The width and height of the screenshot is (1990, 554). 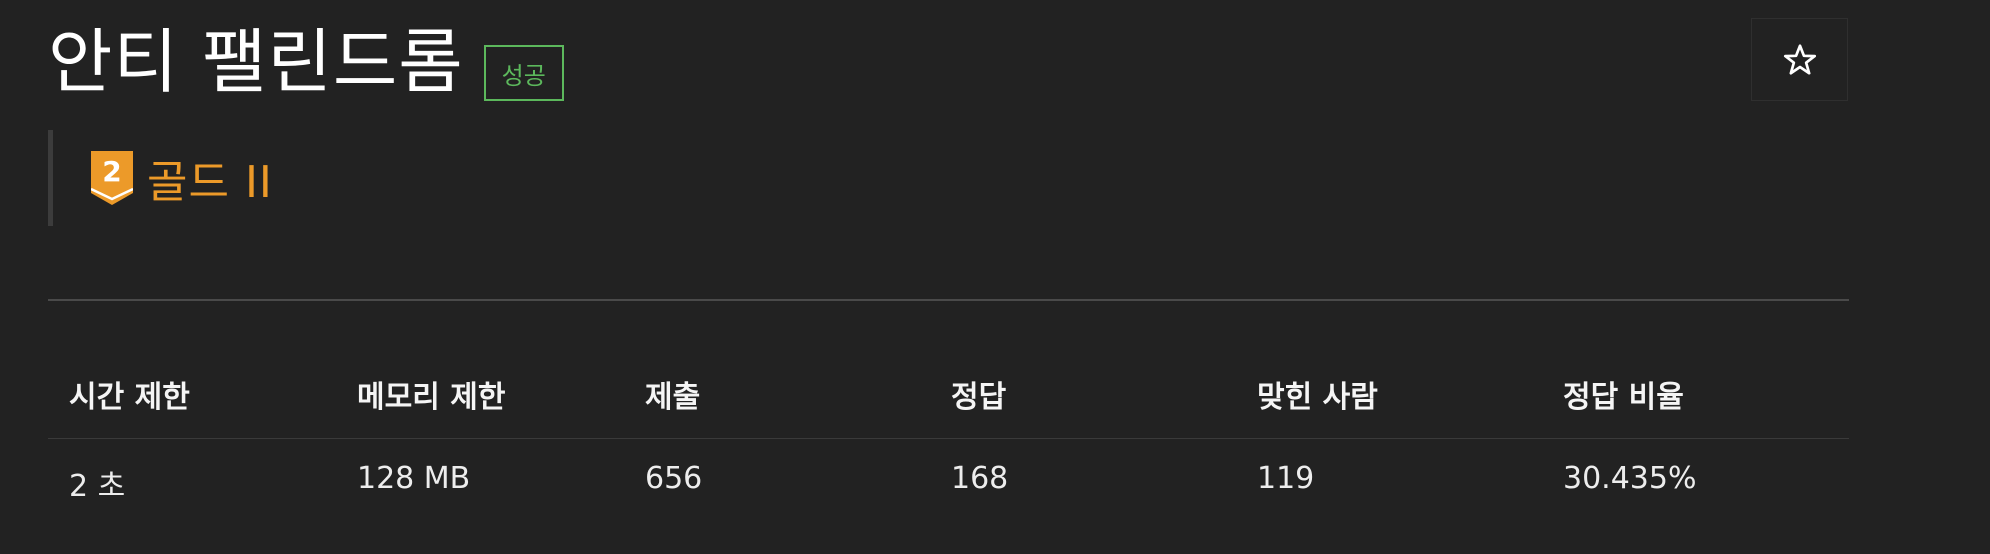 I want to click on favorite-button, so click(x=1799, y=59).